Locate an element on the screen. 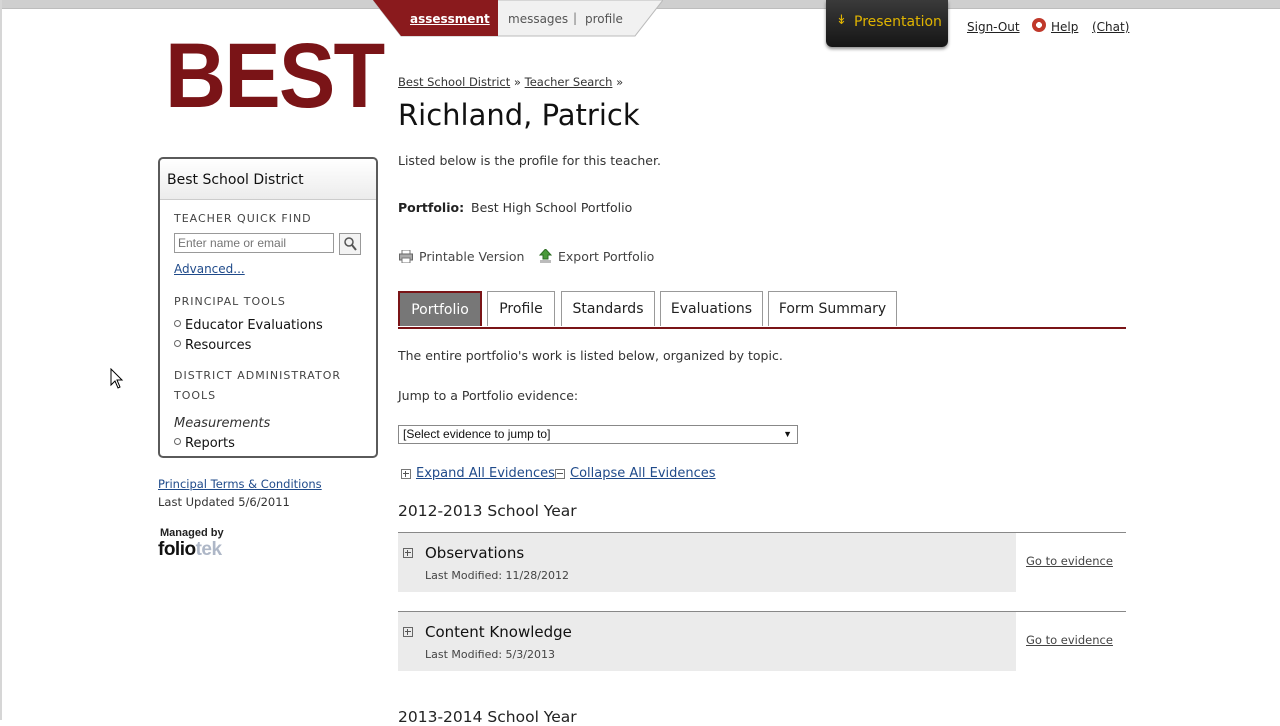 This screenshot has width=1280, height=726. sidebar-item-resources: Resources is located at coordinates (212, 345).